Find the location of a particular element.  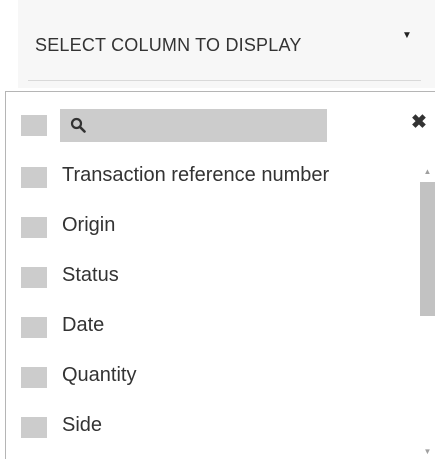

search-icon is located at coordinates (78, 125).